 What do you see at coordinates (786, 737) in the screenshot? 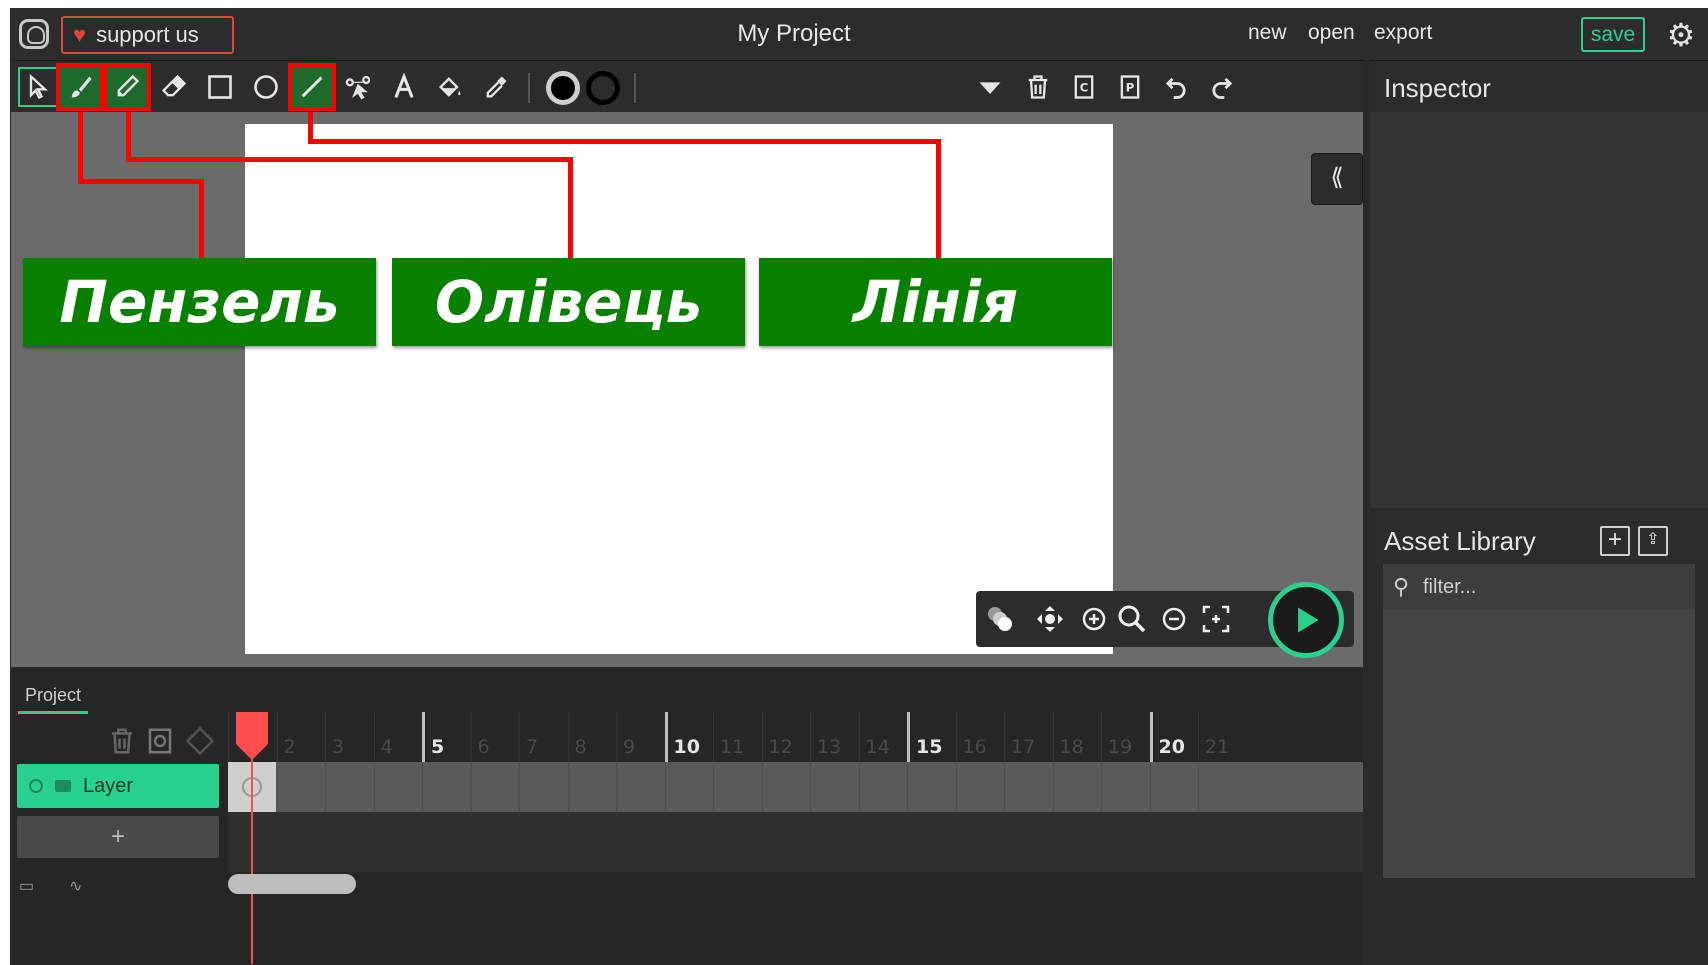
I see `frame-number-12: 12` at bounding box center [786, 737].